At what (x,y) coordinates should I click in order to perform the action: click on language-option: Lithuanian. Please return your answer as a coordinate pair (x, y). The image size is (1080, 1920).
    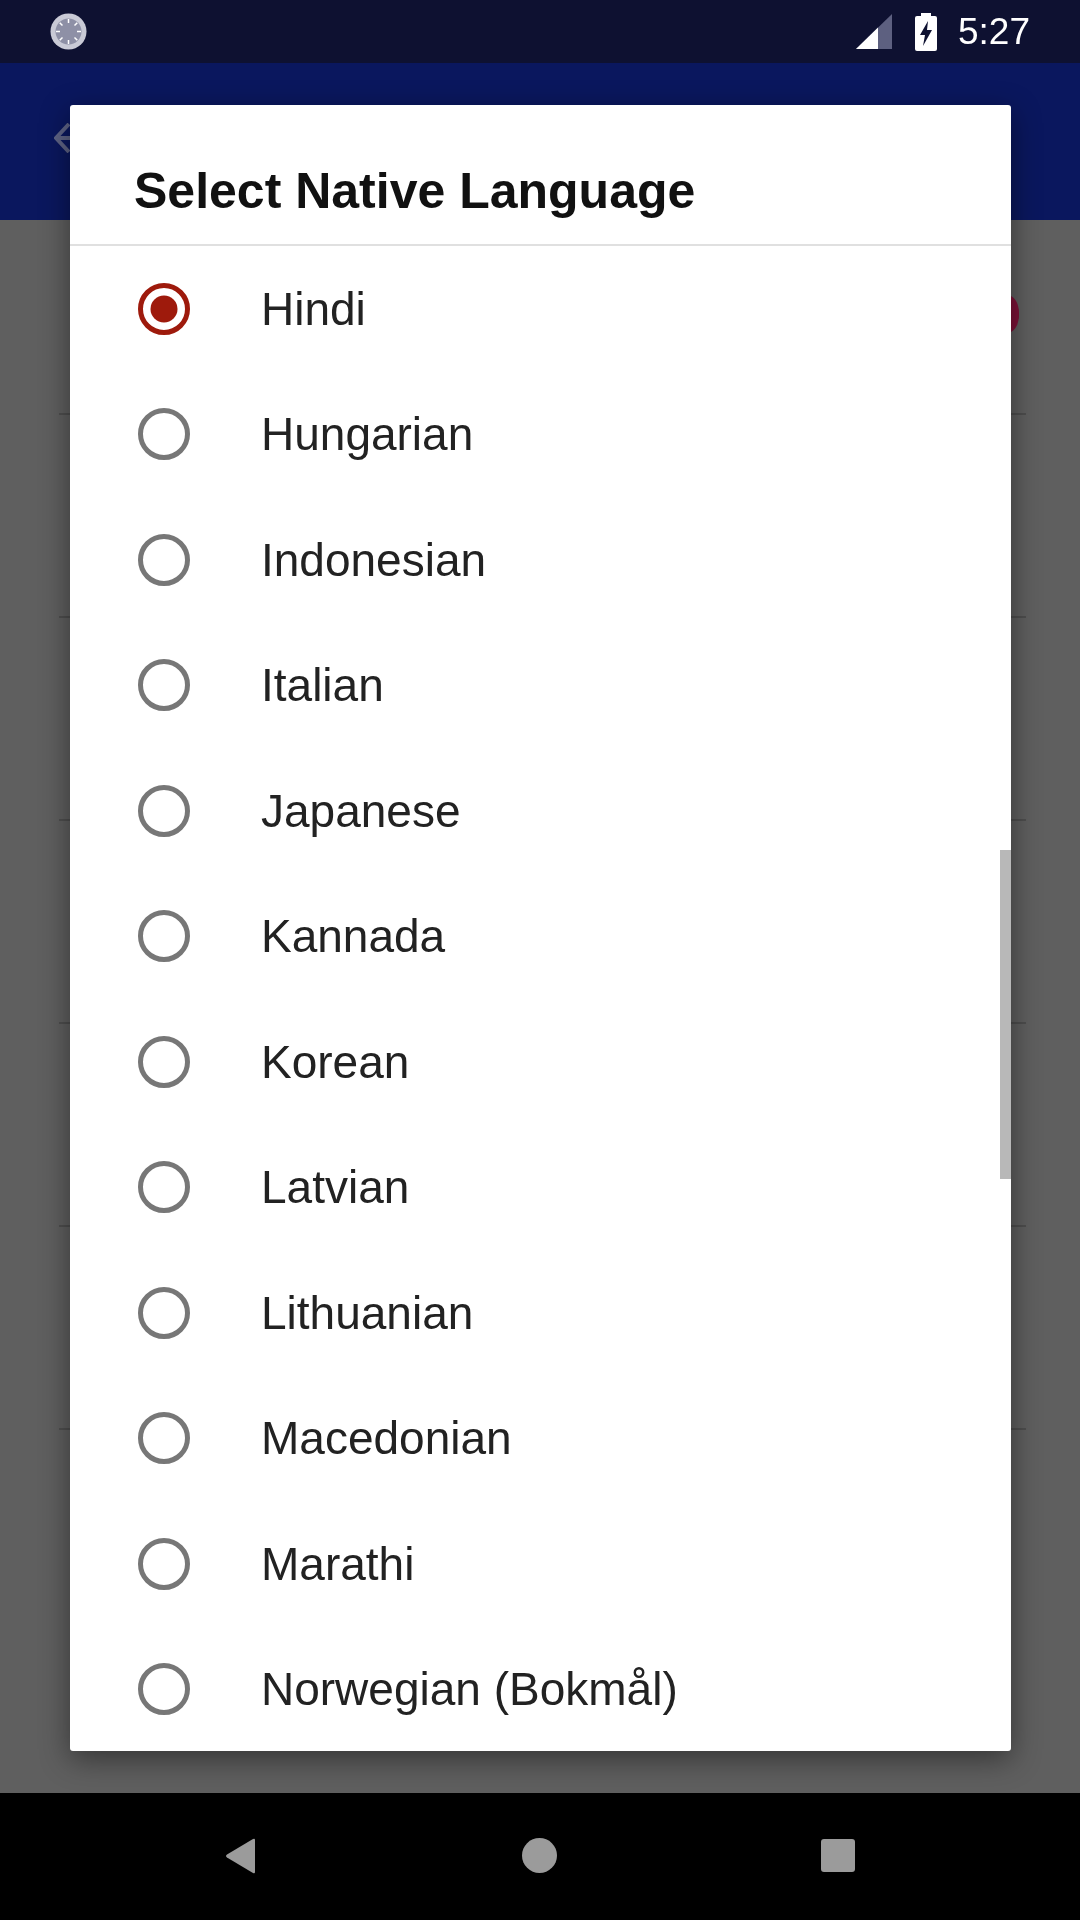
    Looking at the image, I should click on (540, 1313).